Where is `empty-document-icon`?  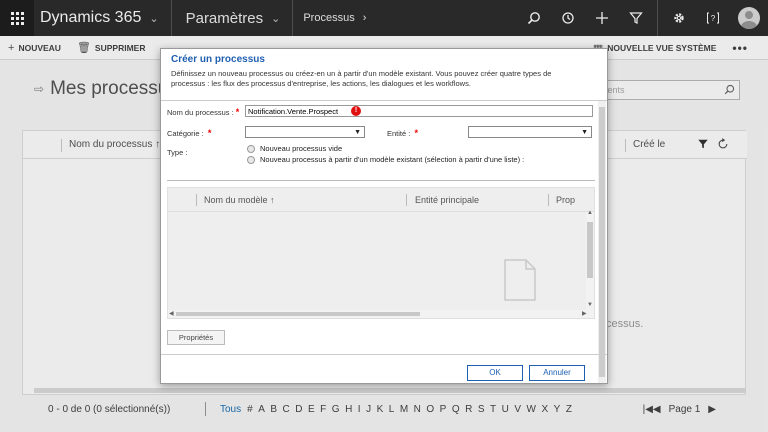
empty-document-icon is located at coordinates (520, 280).